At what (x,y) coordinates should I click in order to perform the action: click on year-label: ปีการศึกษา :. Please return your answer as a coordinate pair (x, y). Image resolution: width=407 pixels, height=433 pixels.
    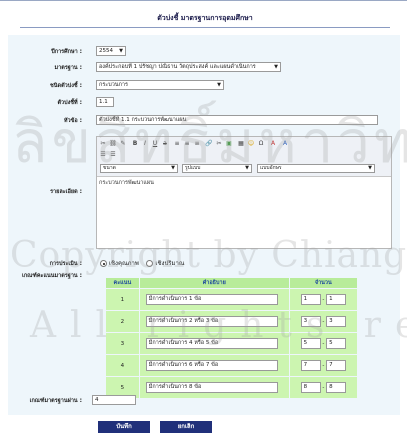
    Looking at the image, I should click on (66, 51).